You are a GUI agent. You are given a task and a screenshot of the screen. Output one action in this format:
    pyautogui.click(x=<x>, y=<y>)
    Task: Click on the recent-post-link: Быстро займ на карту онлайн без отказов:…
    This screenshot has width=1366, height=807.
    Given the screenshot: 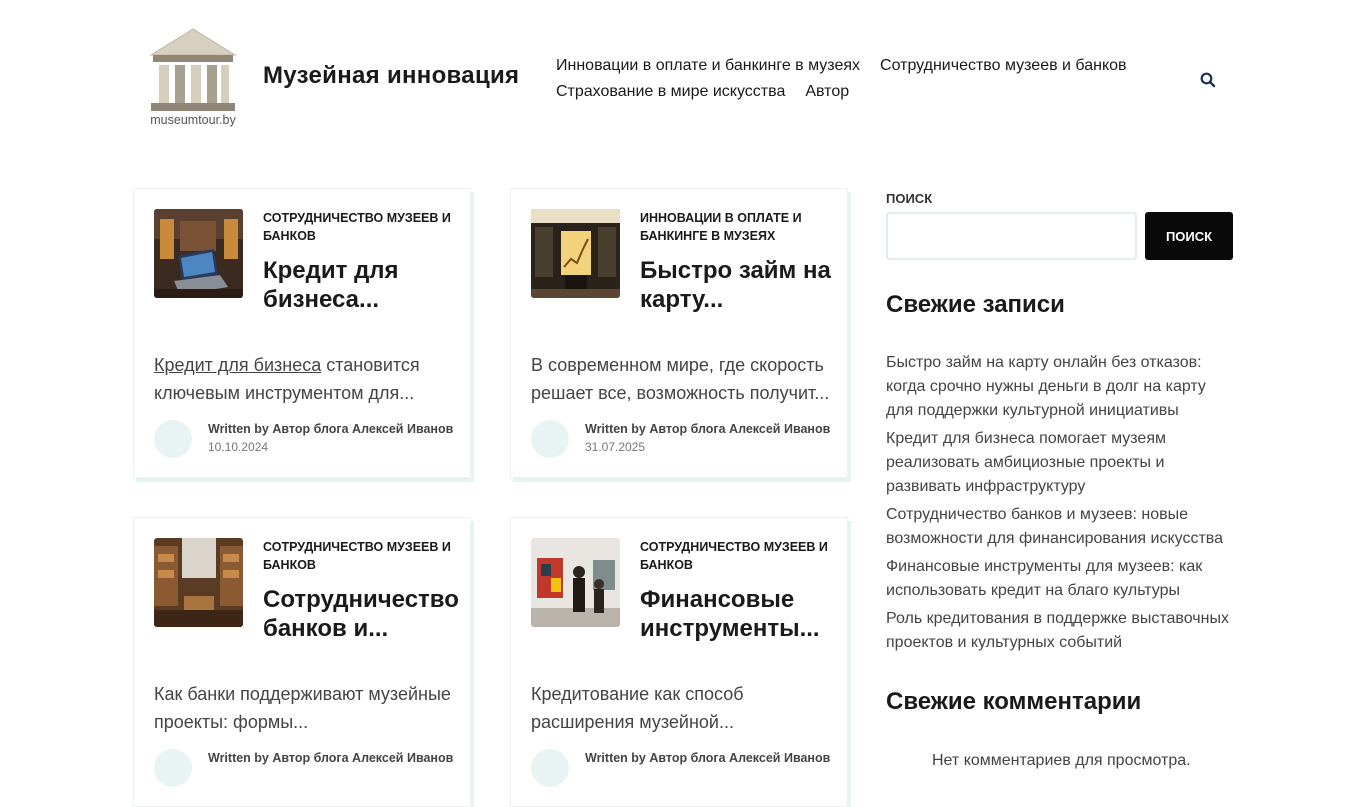 What is the action you would take?
    pyautogui.click(x=1046, y=386)
    